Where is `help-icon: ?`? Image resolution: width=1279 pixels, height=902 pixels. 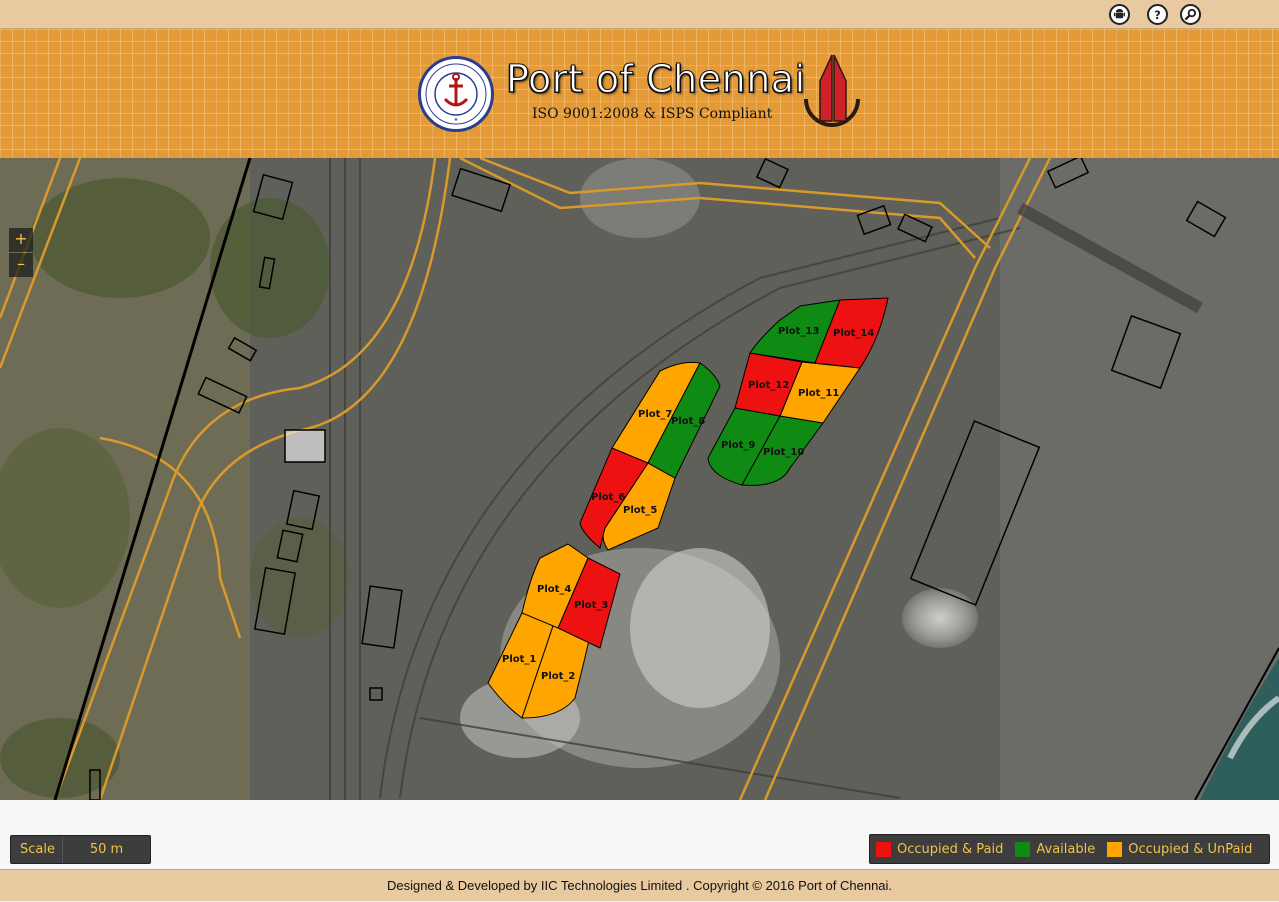
help-icon: ? is located at coordinates (1157, 14).